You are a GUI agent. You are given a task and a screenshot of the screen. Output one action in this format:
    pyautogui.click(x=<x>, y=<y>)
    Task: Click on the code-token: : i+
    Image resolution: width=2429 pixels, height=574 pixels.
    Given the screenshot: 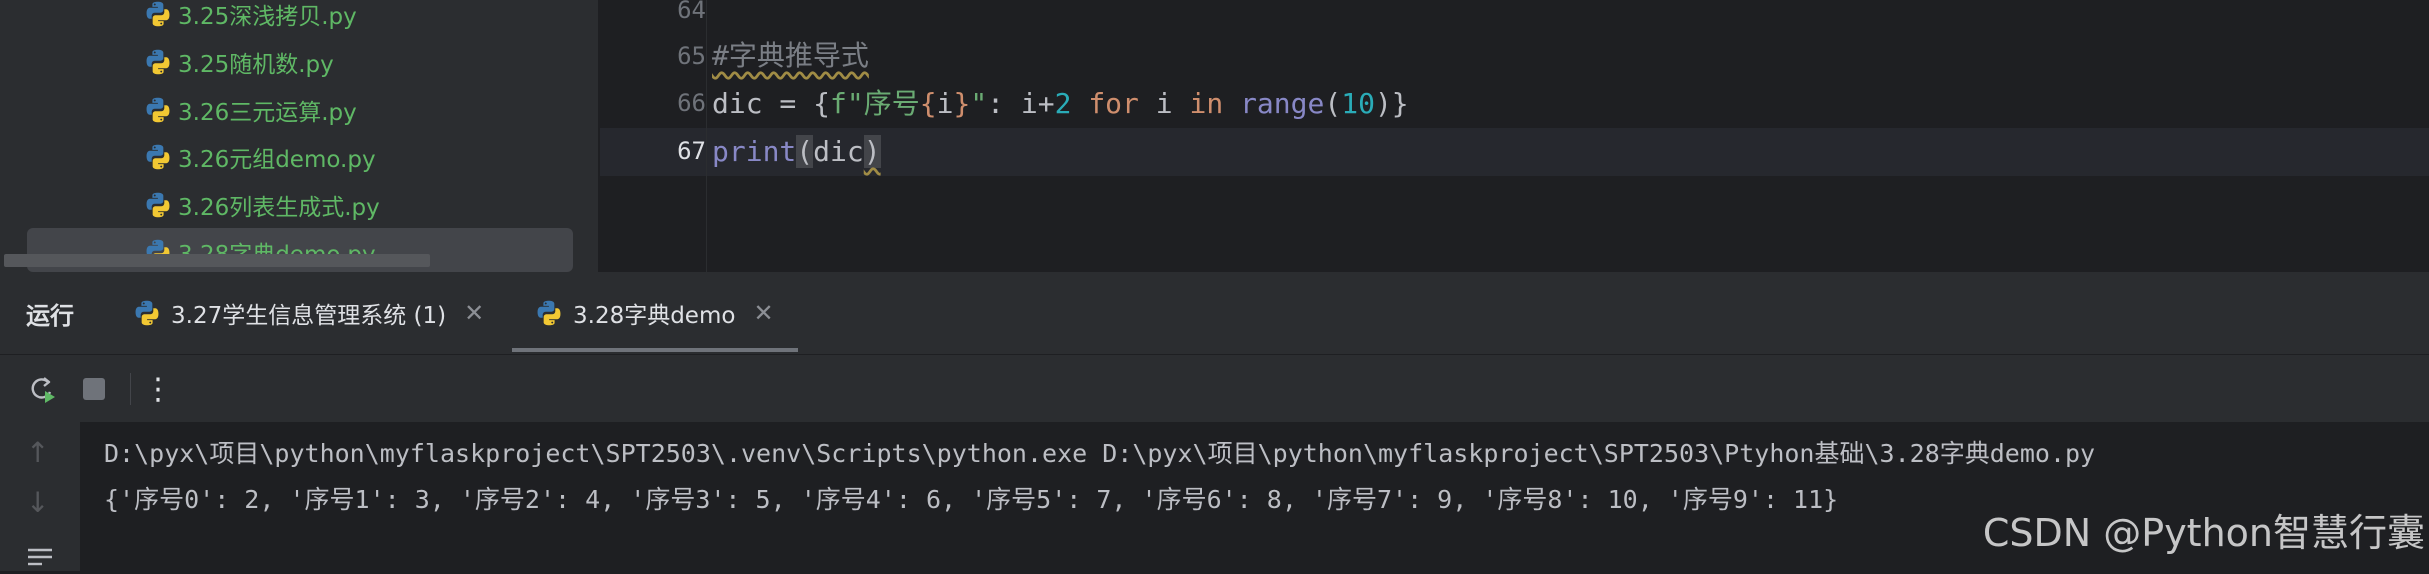 What is the action you would take?
    pyautogui.click(x=1021, y=103)
    